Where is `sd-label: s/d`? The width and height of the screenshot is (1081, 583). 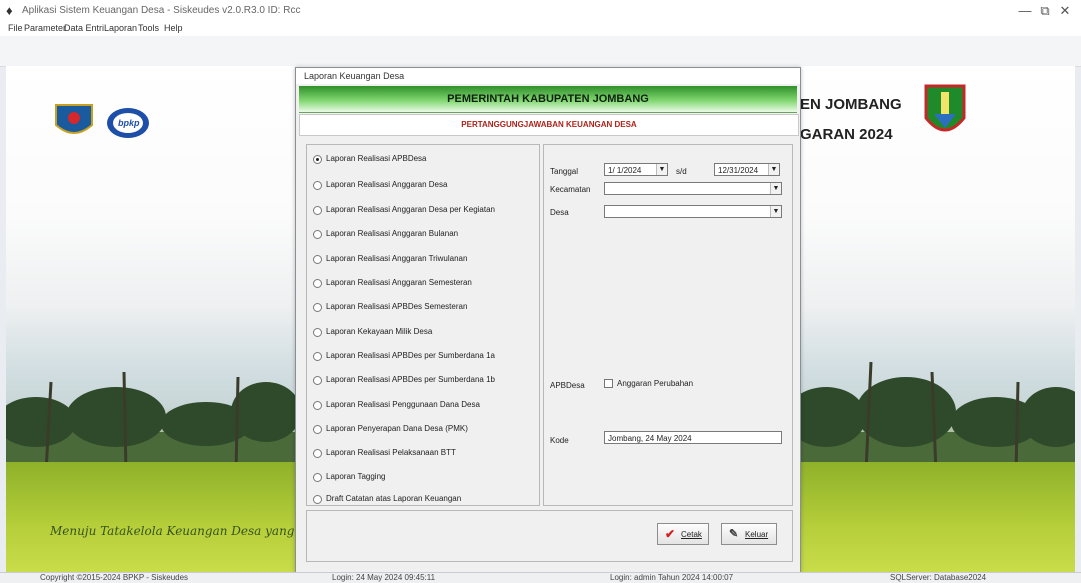
sd-label: s/d is located at coordinates (681, 171).